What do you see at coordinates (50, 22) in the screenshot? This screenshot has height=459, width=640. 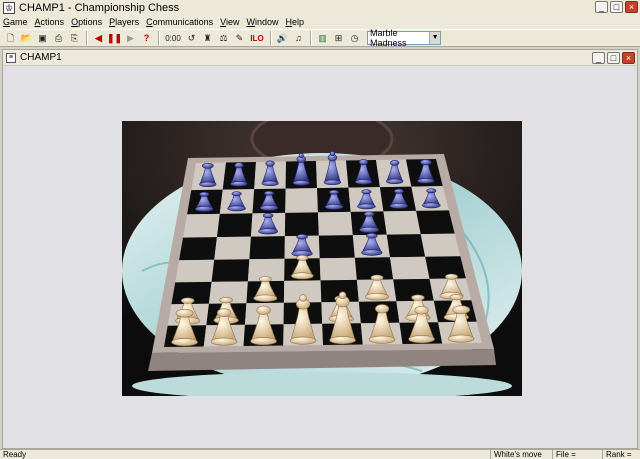 I see `menu-actions: Actions` at bounding box center [50, 22].